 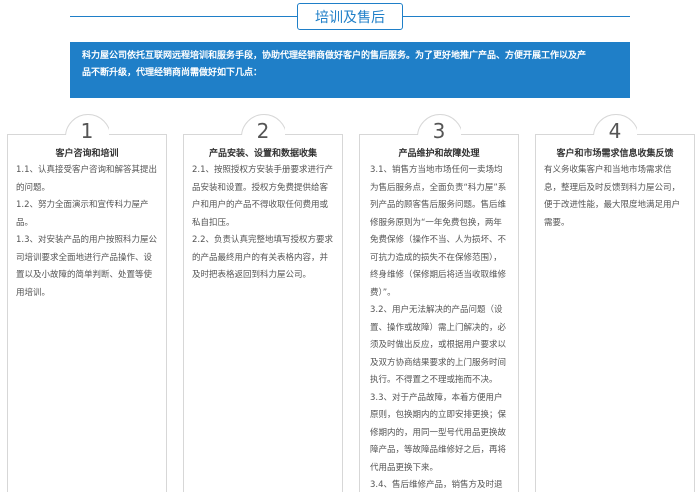 What do you see at coordinates (262, 154) in the screenshot?
I see `card-title: 产品安装、设置和数据收集` at bounding box center [262, 154].